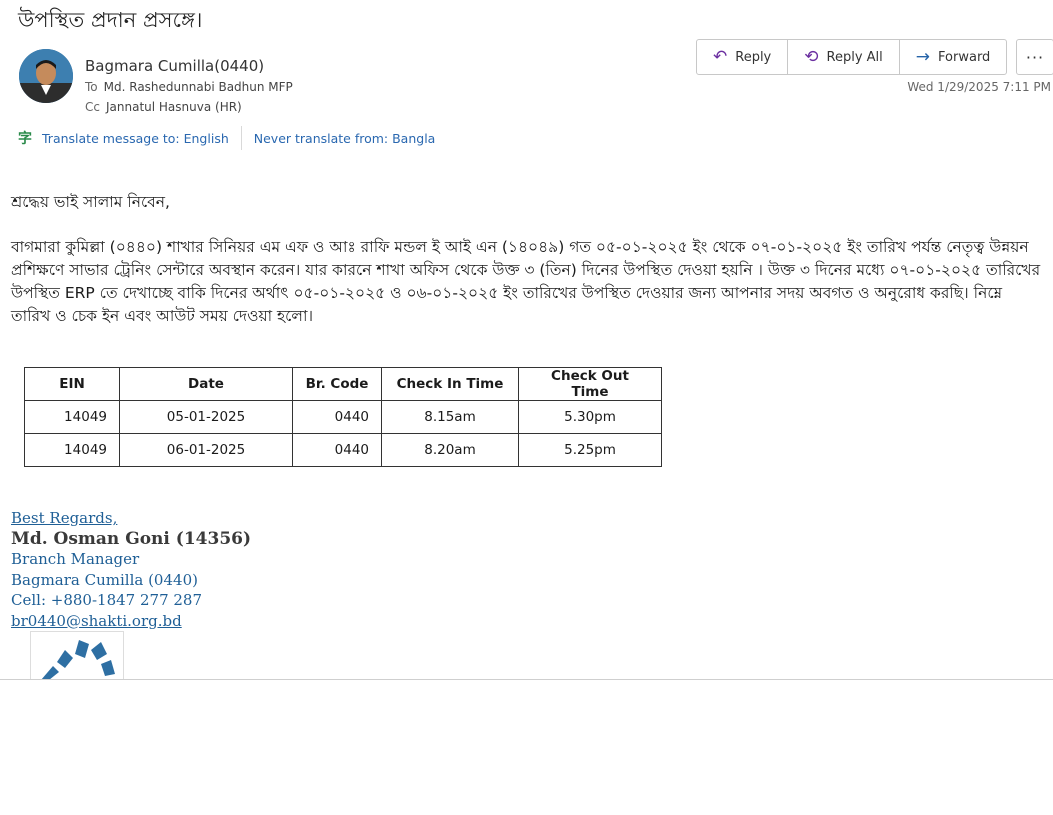 Image resolution: width=1053 pixels, height=815 pixels. Describe the element at coordinates (46, 76) in the screenshot. I see `sender-avatar` at that location.